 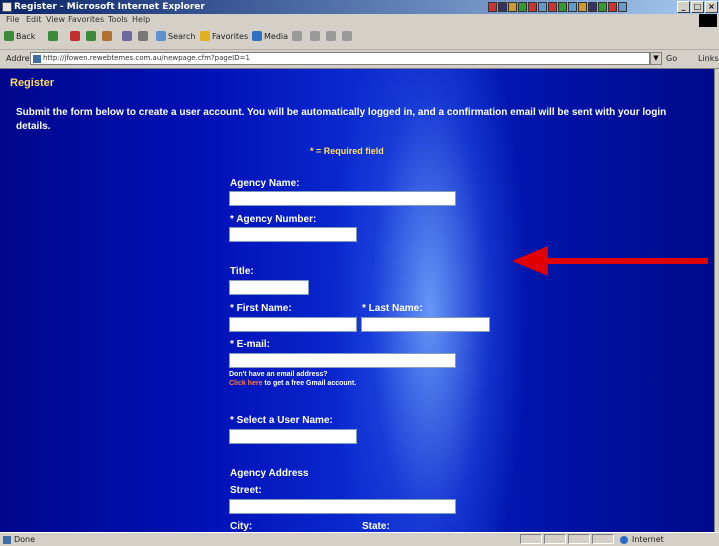 What do you see at coordinates (205, 36) in the screenshot?
I see `favorites-star-icon` at bounding box center [205, 36].